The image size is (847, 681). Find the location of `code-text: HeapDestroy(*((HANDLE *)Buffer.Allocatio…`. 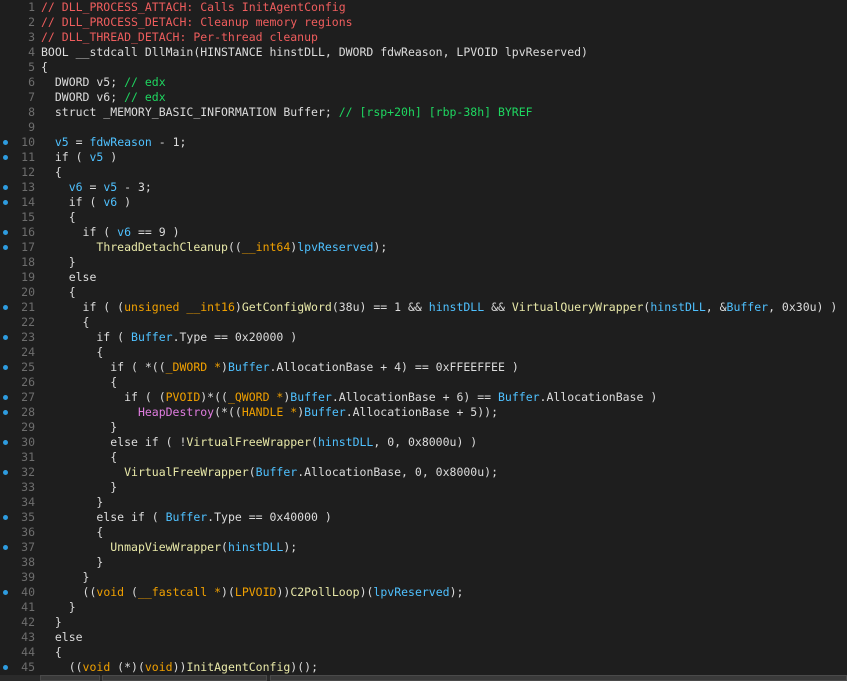

code-text: HeapDestroy(*((HANDLE *)Buffer.Allocatio… is located at coordinates (269, 412).